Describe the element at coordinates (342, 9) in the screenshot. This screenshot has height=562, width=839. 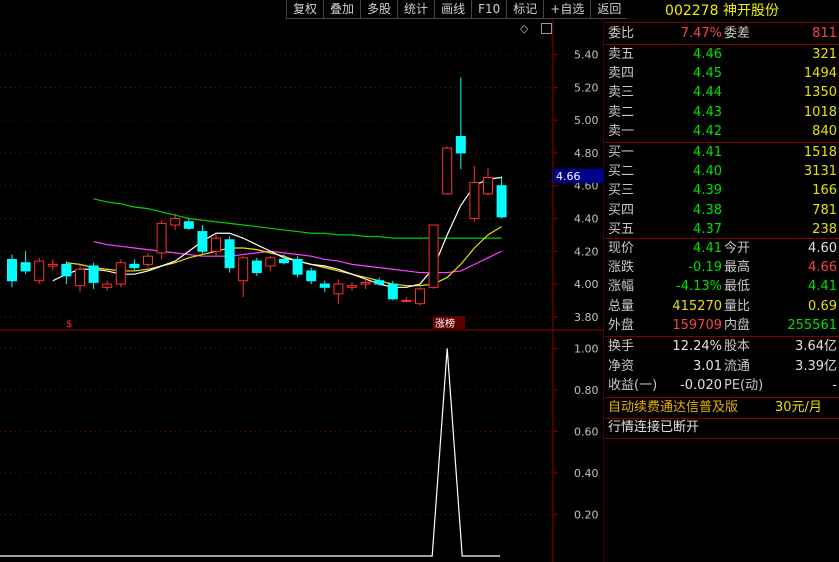
I see `toolbar-button: 叠加` at that location.